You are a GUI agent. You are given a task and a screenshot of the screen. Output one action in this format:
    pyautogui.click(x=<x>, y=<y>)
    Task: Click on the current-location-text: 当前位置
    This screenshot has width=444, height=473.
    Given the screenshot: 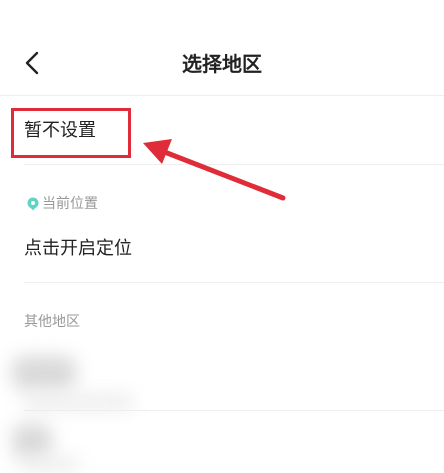 What is the action you would take?
    pyautogui.click(x=70, y=204)
    